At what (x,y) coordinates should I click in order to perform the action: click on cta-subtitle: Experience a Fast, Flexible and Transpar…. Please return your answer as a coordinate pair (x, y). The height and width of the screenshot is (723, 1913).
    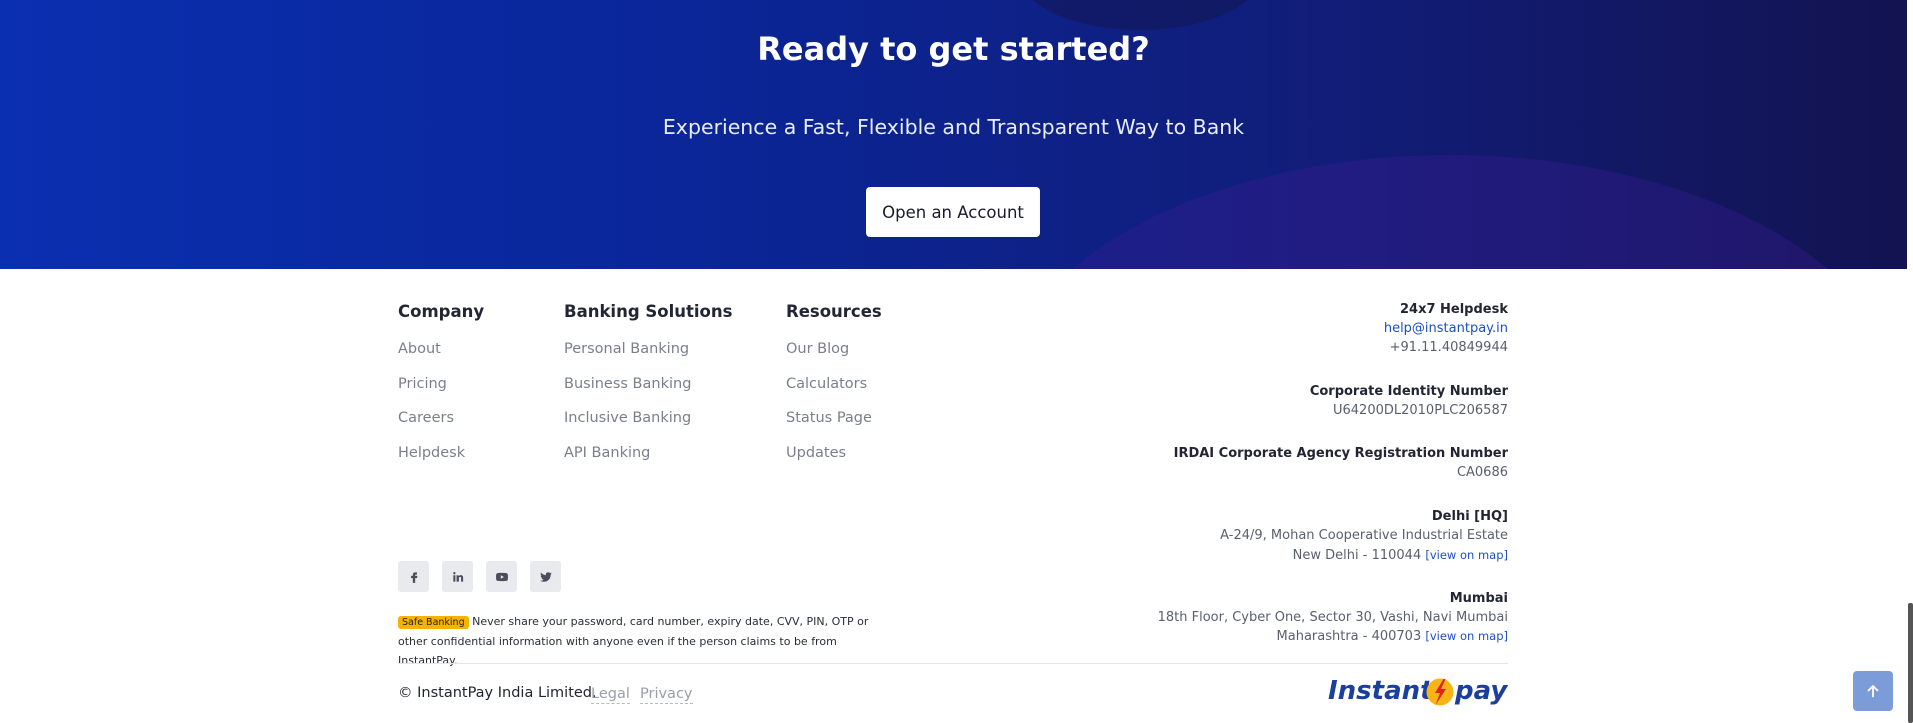
    Looking at the image, I should click on (953, 127).